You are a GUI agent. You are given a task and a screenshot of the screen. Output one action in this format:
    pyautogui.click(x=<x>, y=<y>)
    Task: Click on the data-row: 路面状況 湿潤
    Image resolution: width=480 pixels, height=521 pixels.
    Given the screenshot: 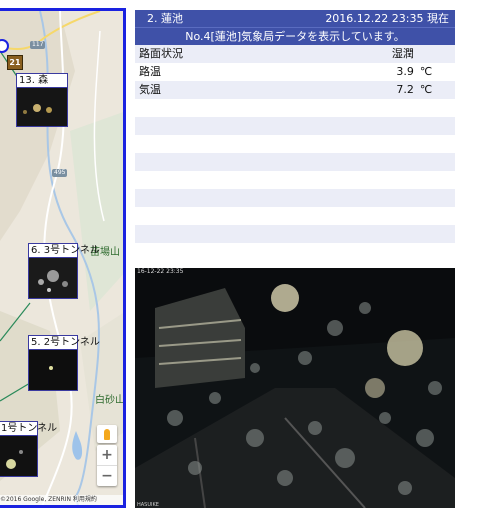 What is the action you would take?
    pyautogui.click(x=295, y=54)
    